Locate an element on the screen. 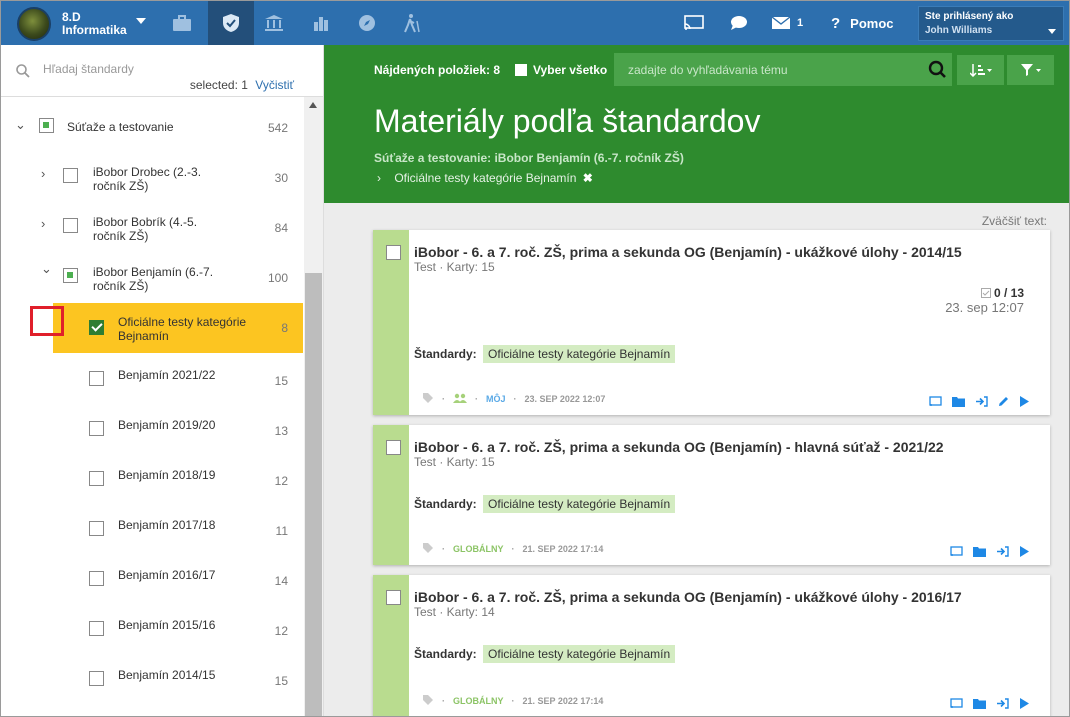 This screenshot has height=717, width=1070. scrollbar-thumb is located at coordinates (313, 494).